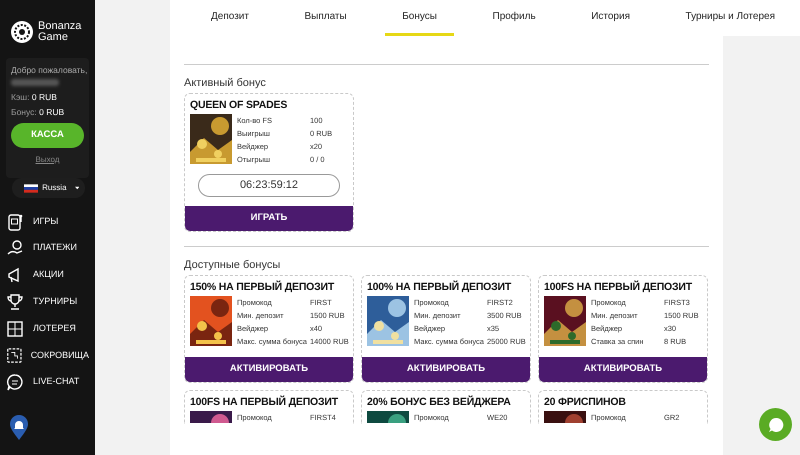  Describe the element at coordinates (238, 105) in the screenshot. I see `card-title: QUEEN OF SPADES` at that location.